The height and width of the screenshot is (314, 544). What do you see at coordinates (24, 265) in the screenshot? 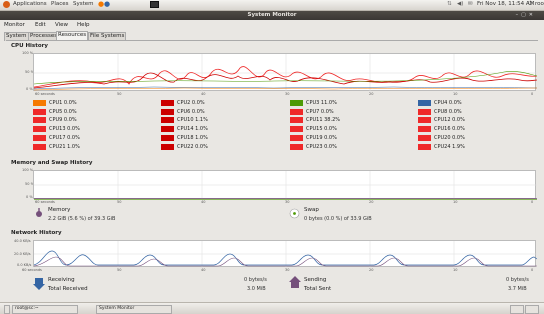
I see `net-y-tick: 0.0 KB/s` at bounding box center [24, 265].